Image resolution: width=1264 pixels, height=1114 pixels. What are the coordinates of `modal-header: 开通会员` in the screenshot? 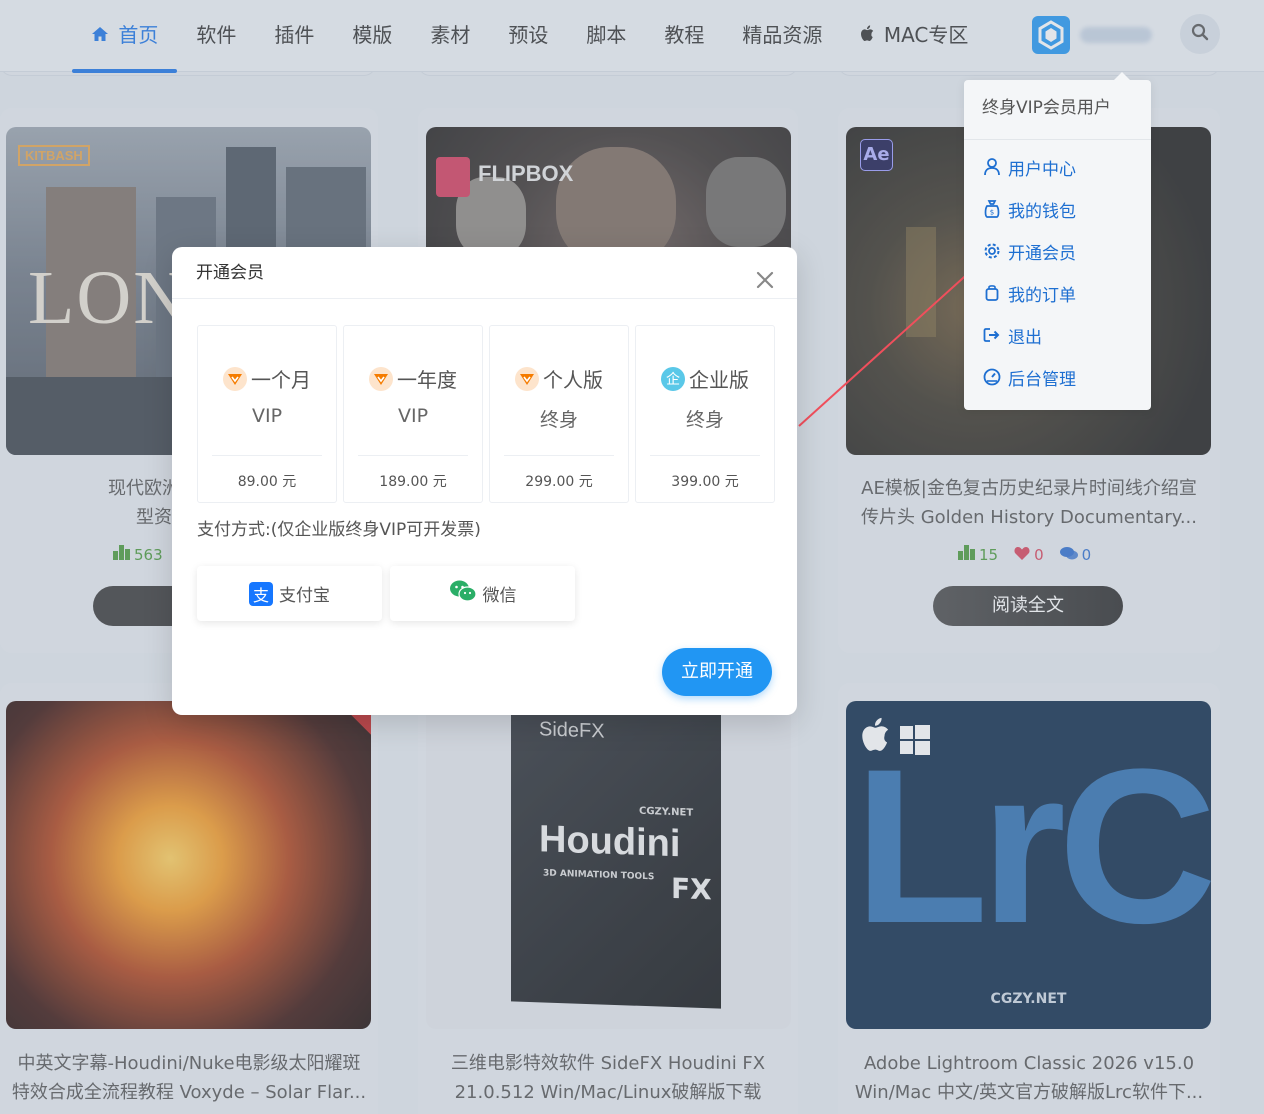 It's located at (484, 273).